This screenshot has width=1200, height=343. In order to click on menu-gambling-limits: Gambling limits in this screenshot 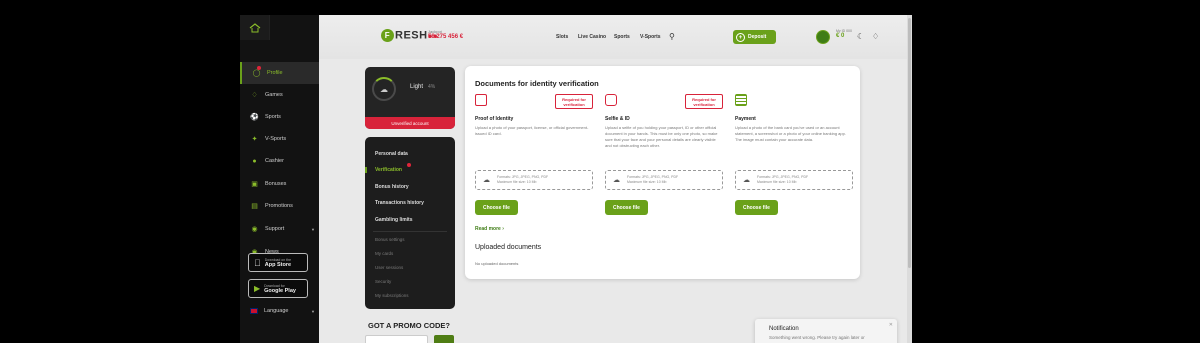, I will do `click(410, 220)`.